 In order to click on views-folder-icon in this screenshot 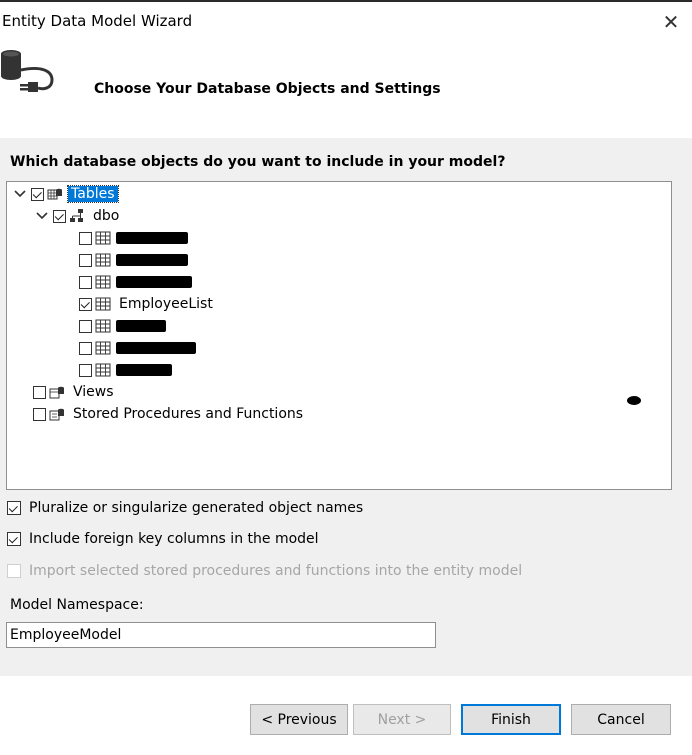, I will do `click(56, 392)`.